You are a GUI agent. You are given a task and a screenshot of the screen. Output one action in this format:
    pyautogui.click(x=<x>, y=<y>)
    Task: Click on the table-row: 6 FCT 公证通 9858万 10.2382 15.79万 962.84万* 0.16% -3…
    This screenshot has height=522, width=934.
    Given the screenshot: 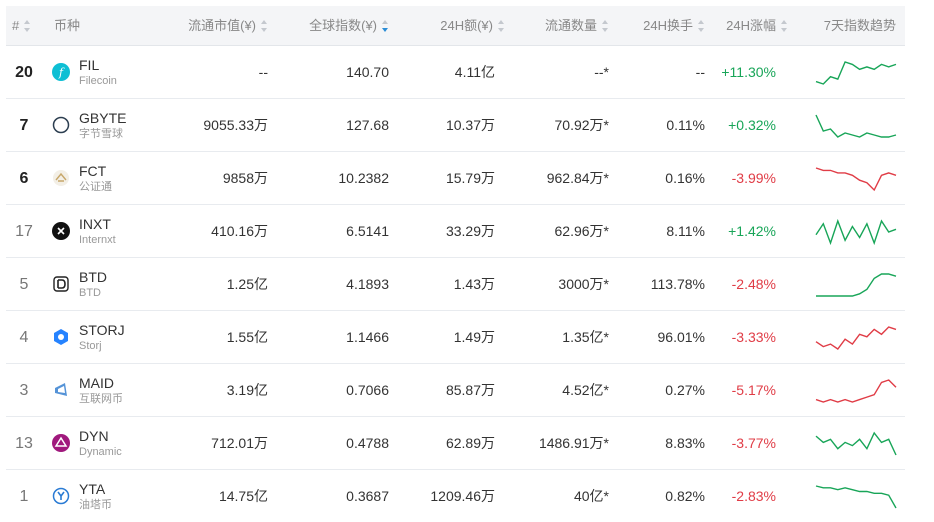 What is the action you would take?
    pyautogui.click(x=455, y=178)
    